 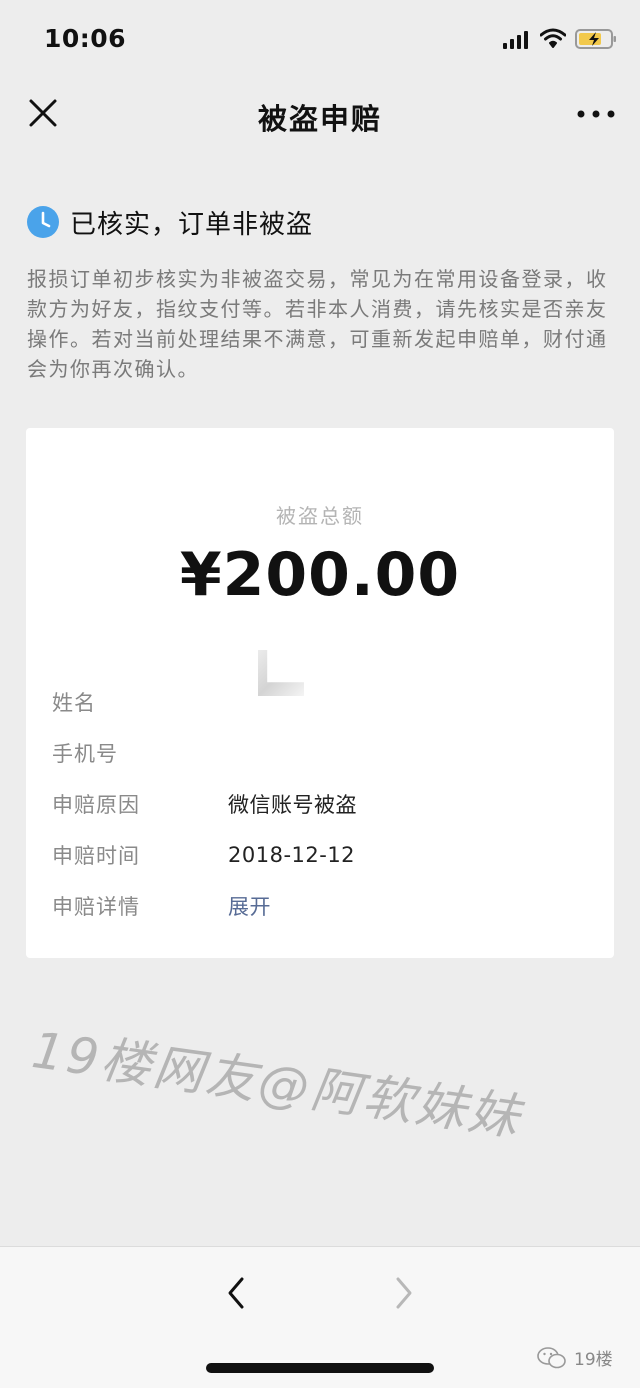 I want to click on info-value: 2018-12-12, so click(x=292, y=855).